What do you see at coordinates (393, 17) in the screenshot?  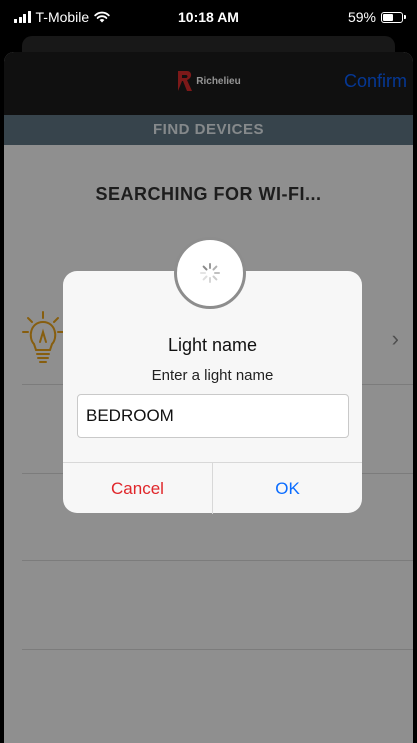 I see `battery-icon` at bounding box center [393, 17].